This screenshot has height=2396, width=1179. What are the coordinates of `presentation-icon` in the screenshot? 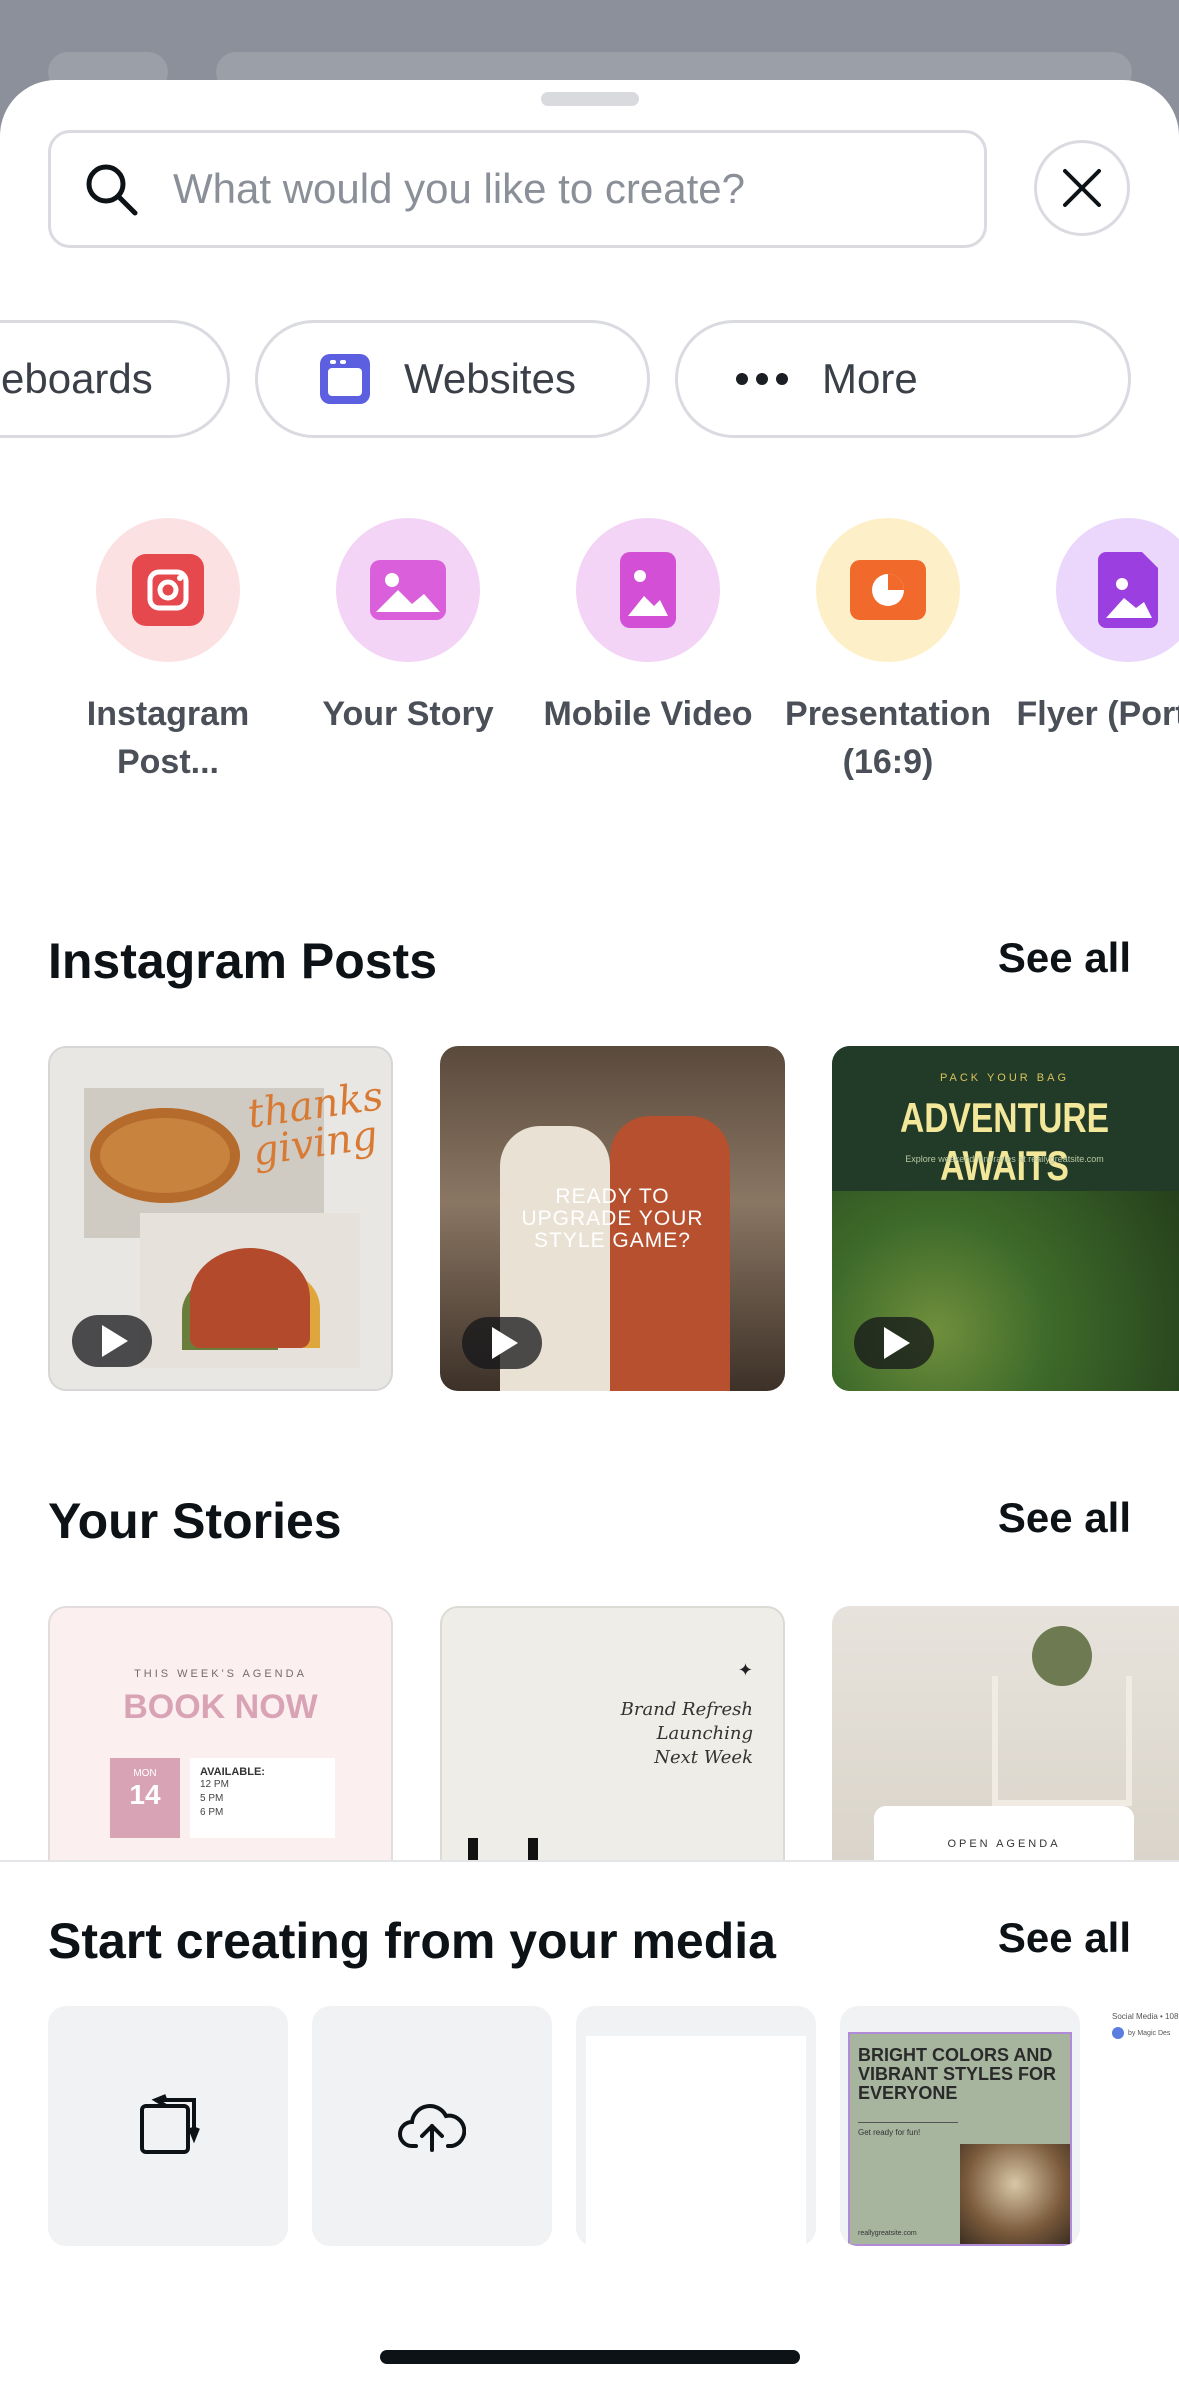 It's located at (888, 590).